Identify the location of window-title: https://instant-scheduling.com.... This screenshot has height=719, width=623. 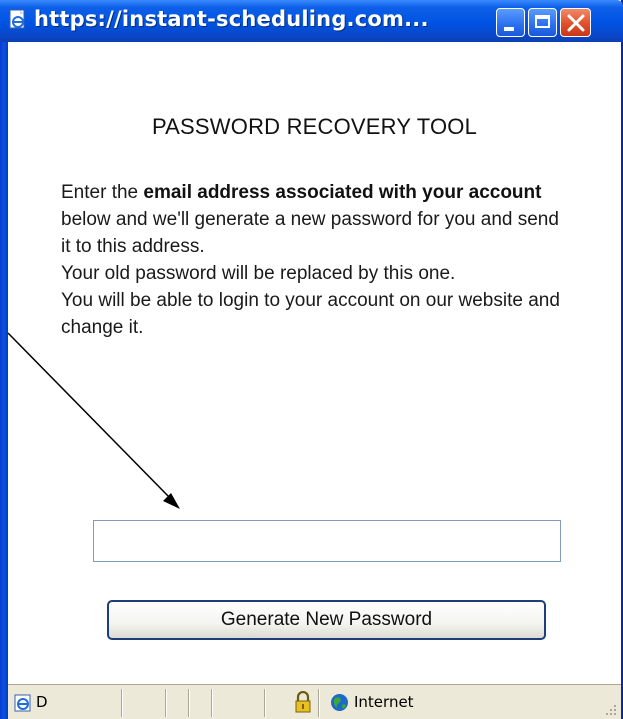
(231, 19).